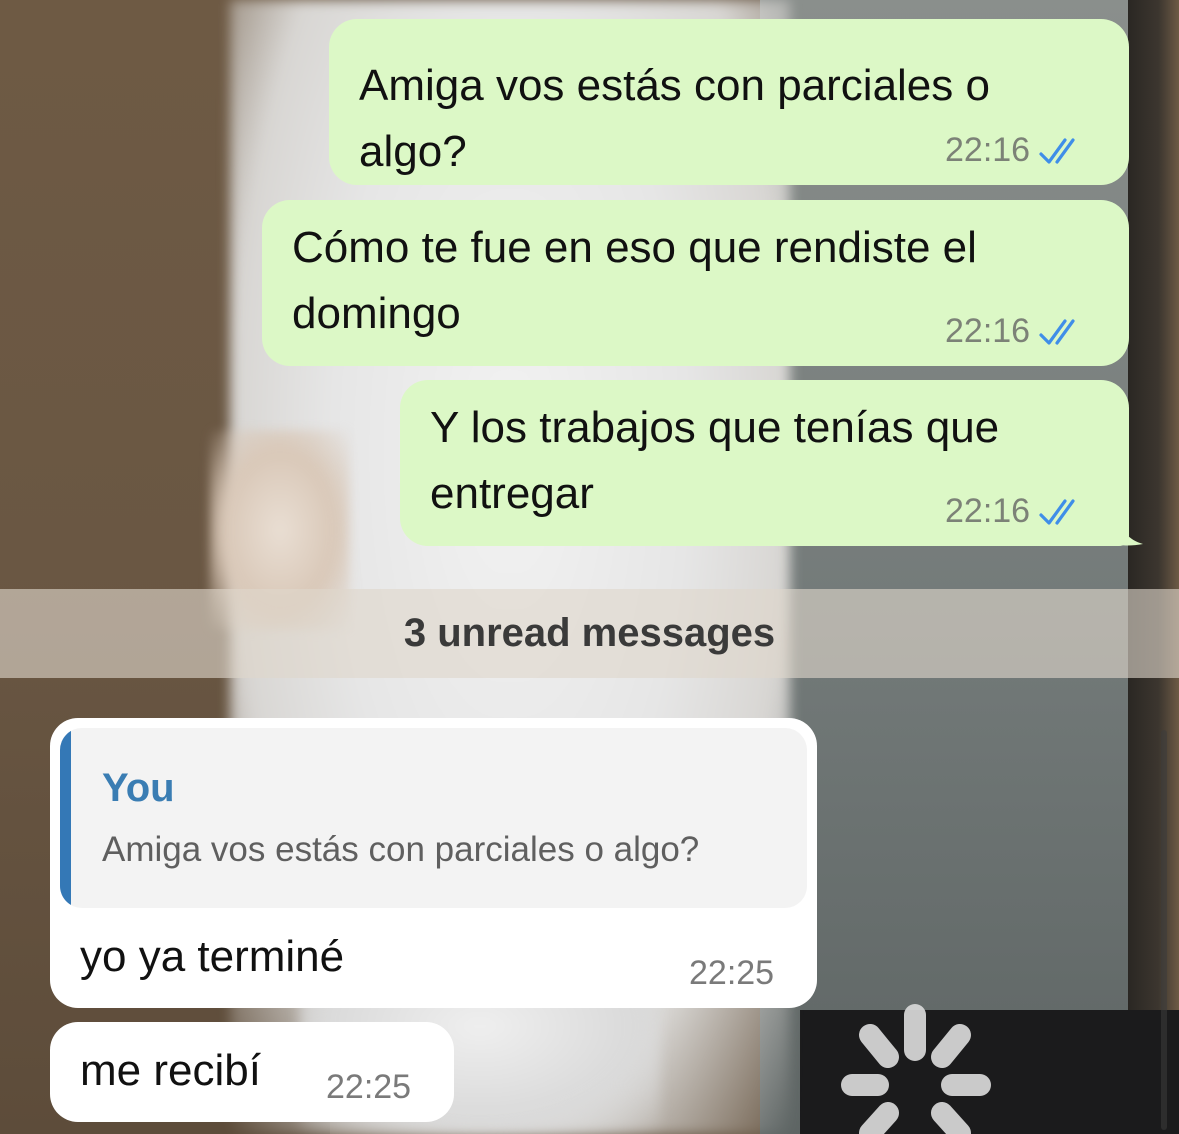  What do you see at coordinates (1129, 528) in the screenshot?
I see `bubble-tail` at bounding box center [1129, 528].